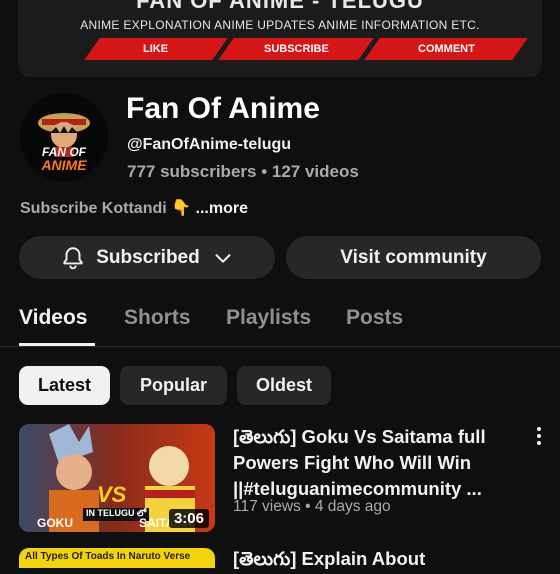  Describe the element at coordinates (284, 385) in the screenshot. I see `chip-oldest: Oldest` at that location.